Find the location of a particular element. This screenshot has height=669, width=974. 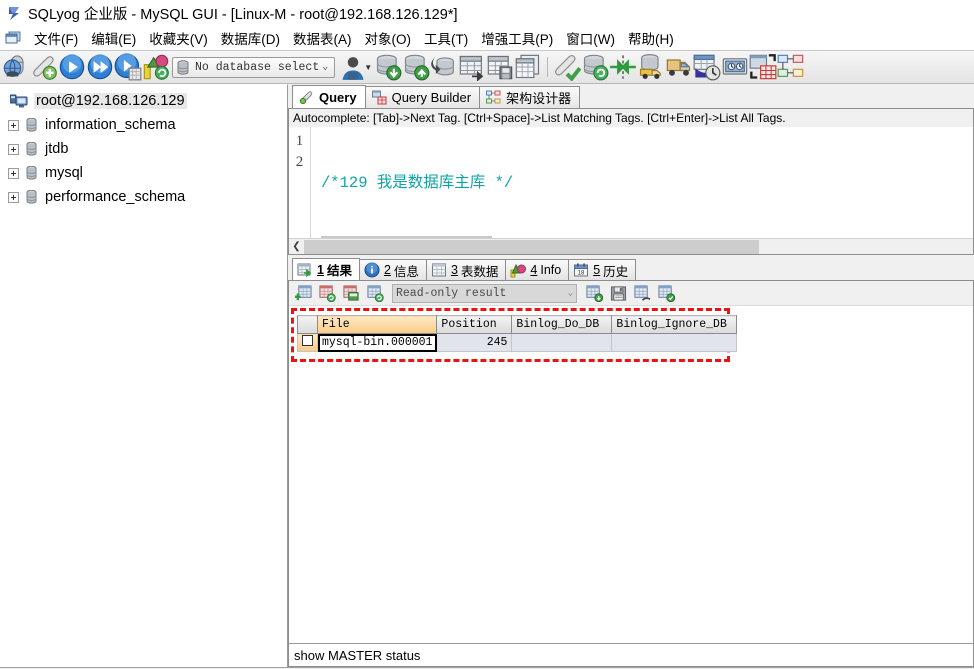

column-header-binlog-ignore-db: Binlog_Ignore_DB is located at coordinates (674, 324).